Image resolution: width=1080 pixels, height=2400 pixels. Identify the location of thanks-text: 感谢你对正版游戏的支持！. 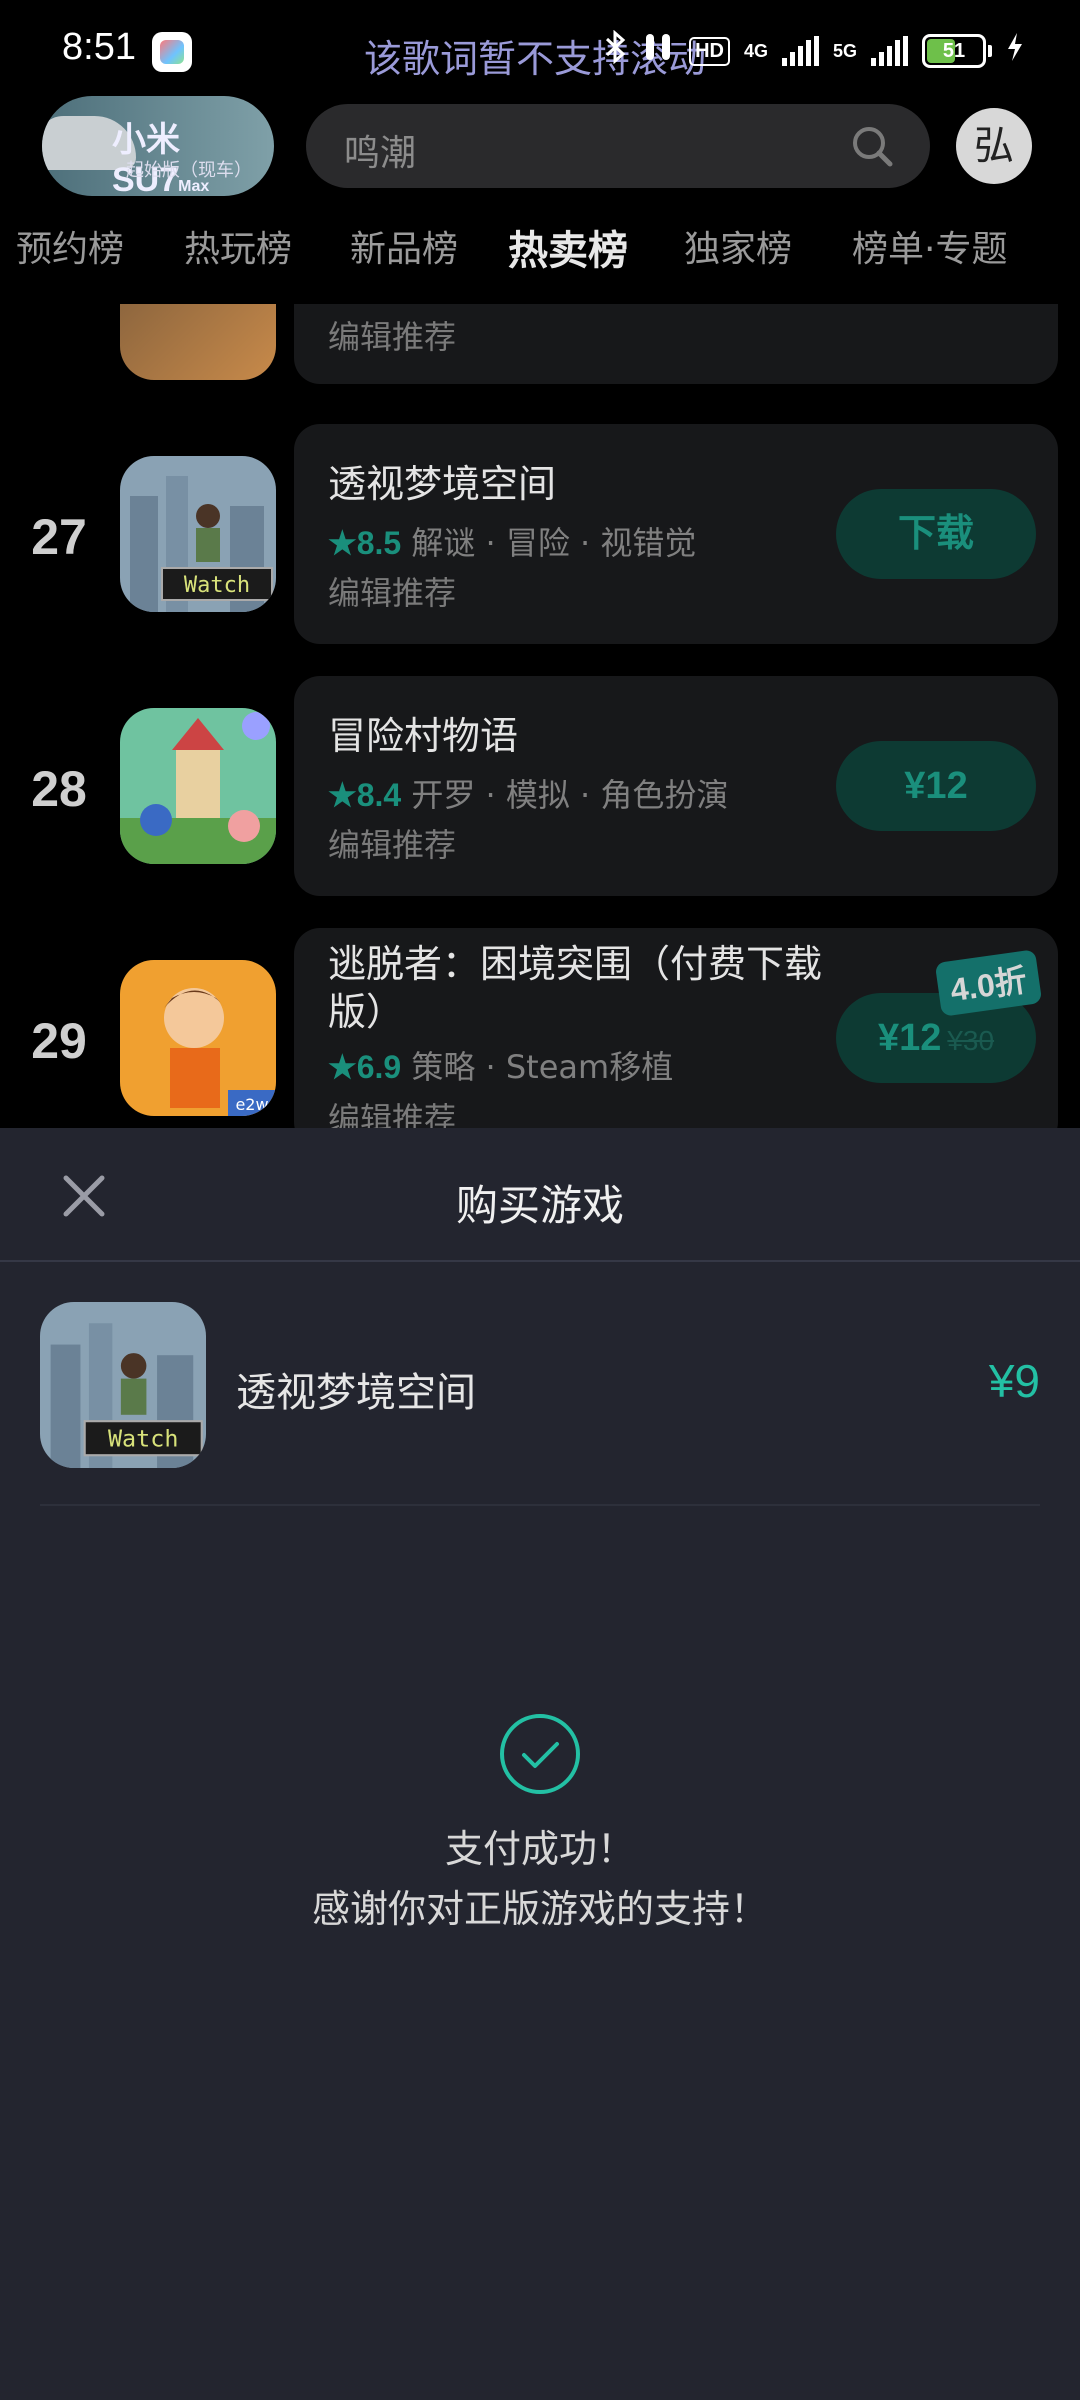
(539, 1909).